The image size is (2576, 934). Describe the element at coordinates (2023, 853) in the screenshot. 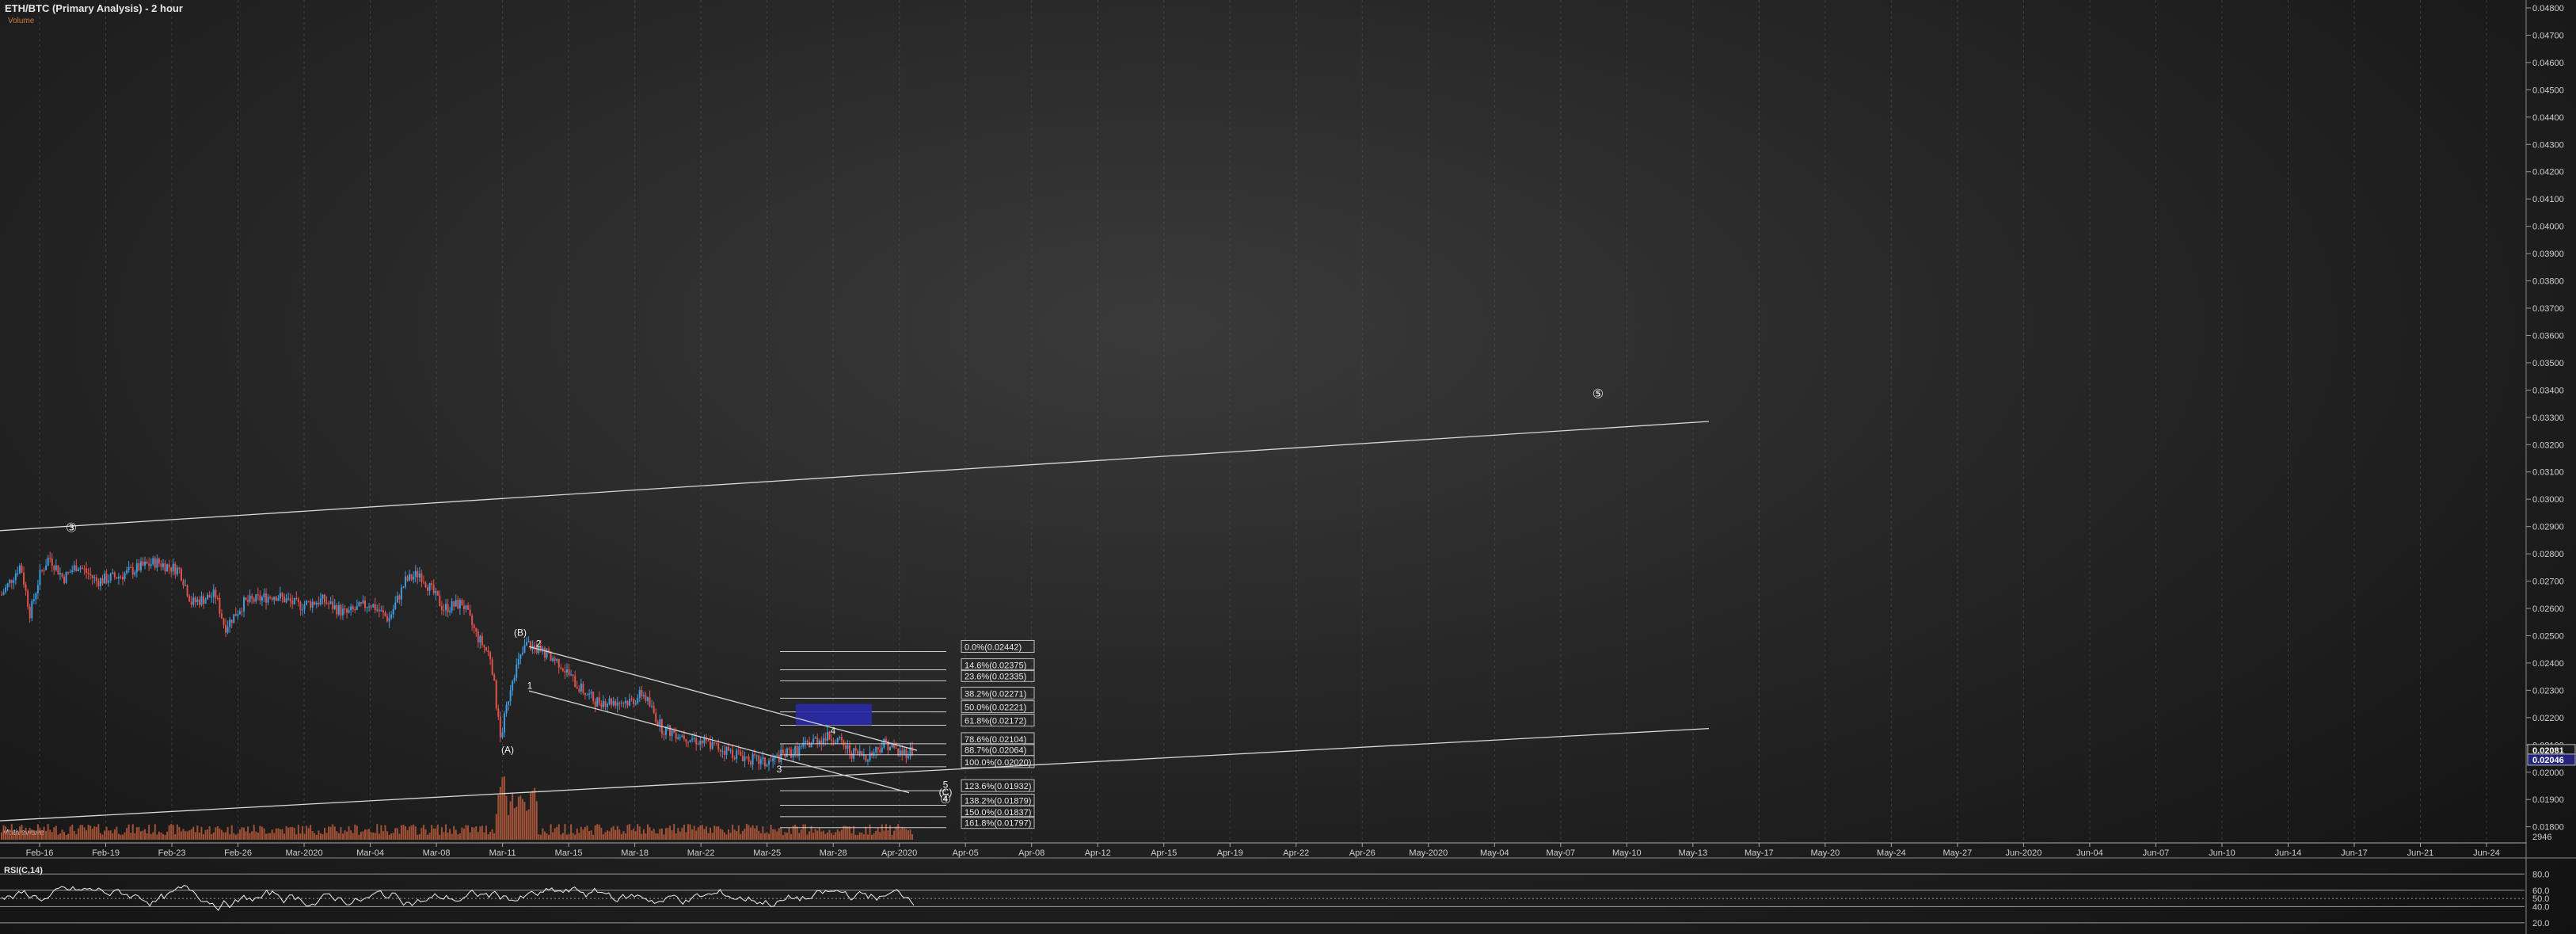

I see `x-tick-label: Jun-2020` at that location.